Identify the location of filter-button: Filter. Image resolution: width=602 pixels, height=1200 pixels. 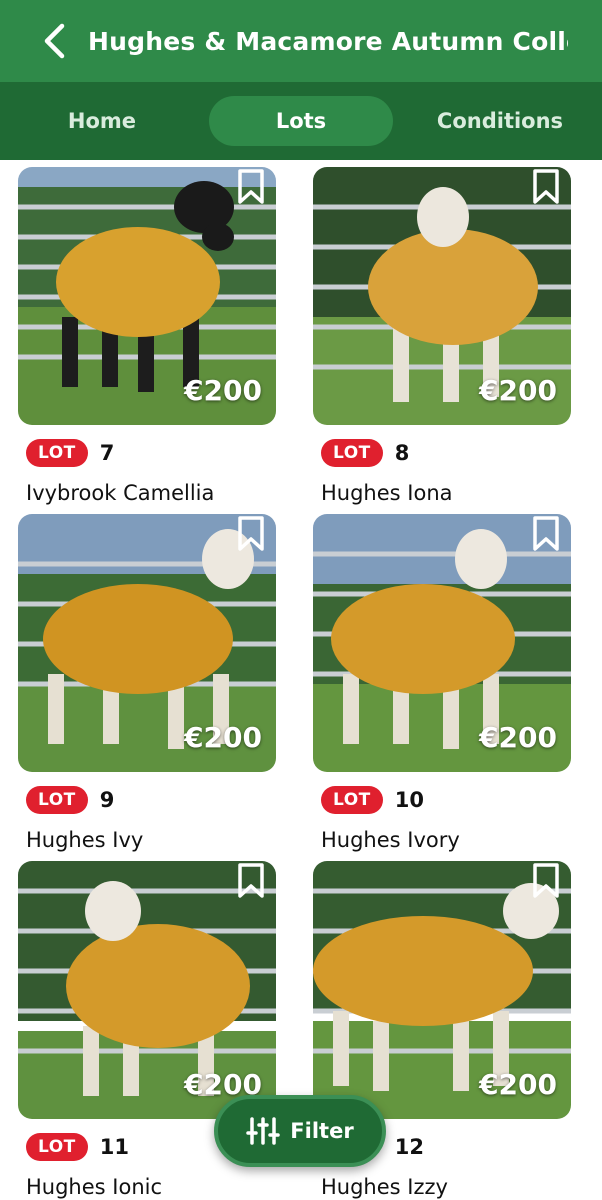
(300, 1131).